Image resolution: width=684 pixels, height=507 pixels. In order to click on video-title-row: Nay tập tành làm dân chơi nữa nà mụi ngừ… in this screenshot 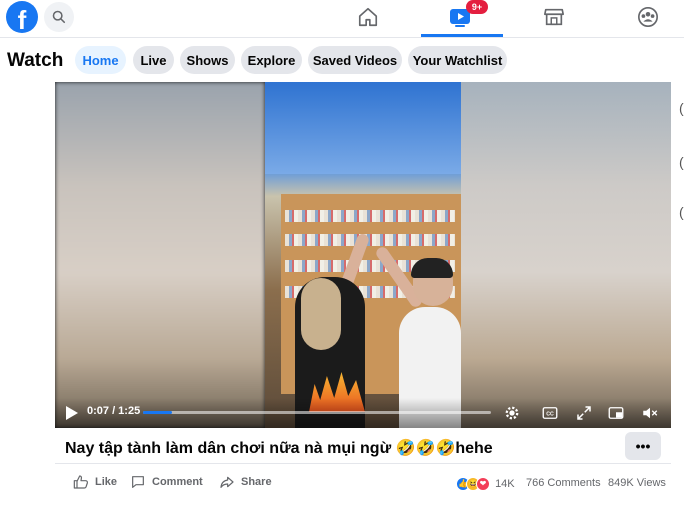, I will do `click(363, 446)`.